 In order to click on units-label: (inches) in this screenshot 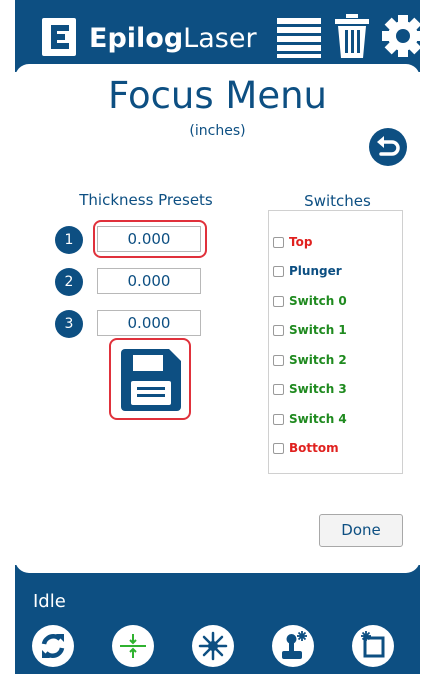, I will do `click(217, 131)`.